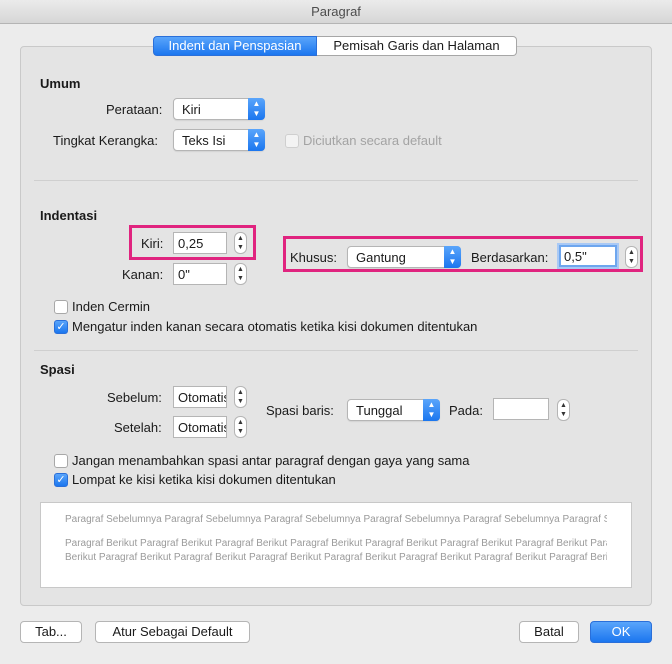  Describe the element at coordinates (381, 257) in the screenshot. I see `special-value: Gantung` at that location.